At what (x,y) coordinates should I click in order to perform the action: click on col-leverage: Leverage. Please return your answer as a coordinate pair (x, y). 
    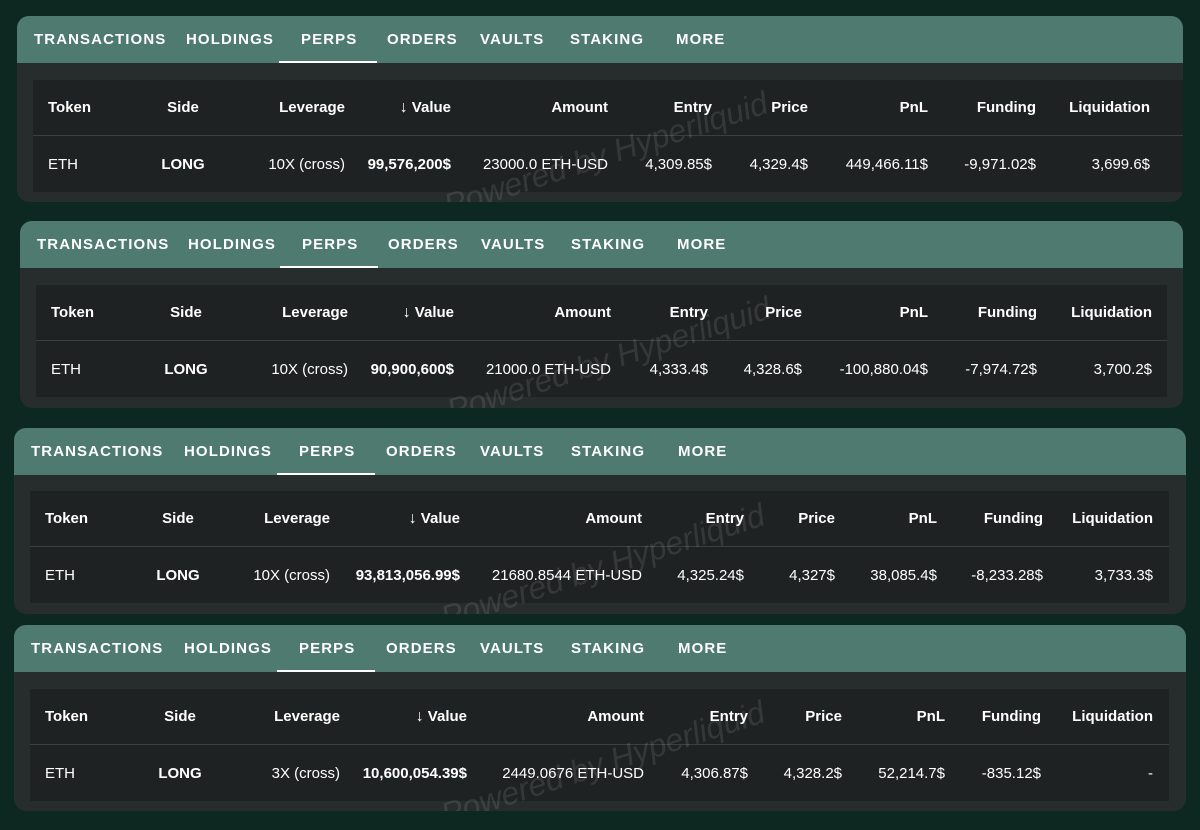
    Looking at the image, I should click on (298, 312).